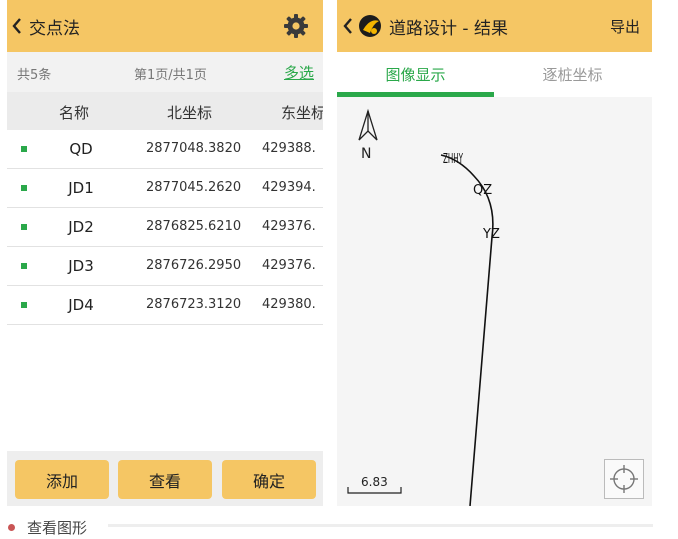 This screenshot has width=678, height=539. I want to click on gear-icon, so click(296, 26).